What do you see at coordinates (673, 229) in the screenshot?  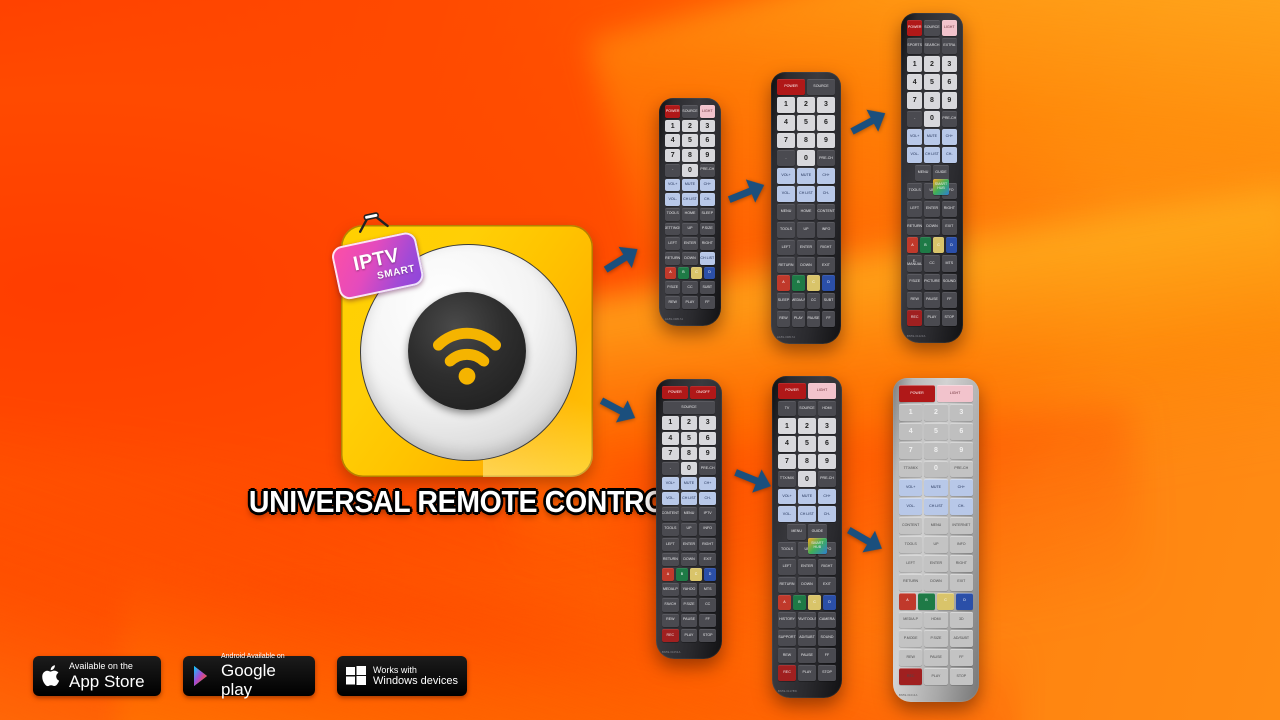 I see `key-settings: SETTINGS` at bounding box center [673, 229].